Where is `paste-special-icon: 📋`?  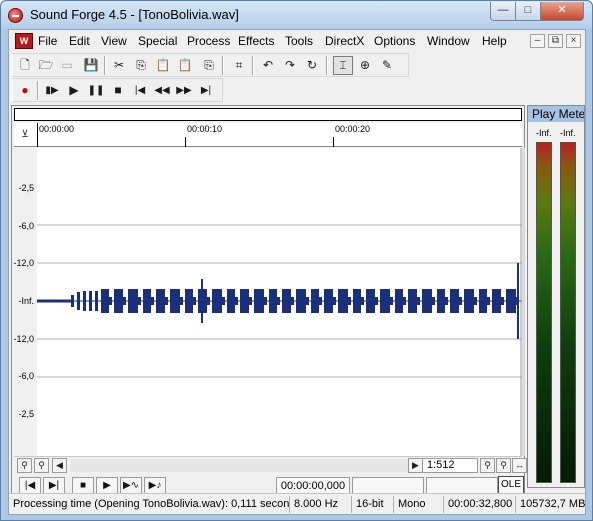
paste-special-icon: 📋 is located at coordinates (185, 65).